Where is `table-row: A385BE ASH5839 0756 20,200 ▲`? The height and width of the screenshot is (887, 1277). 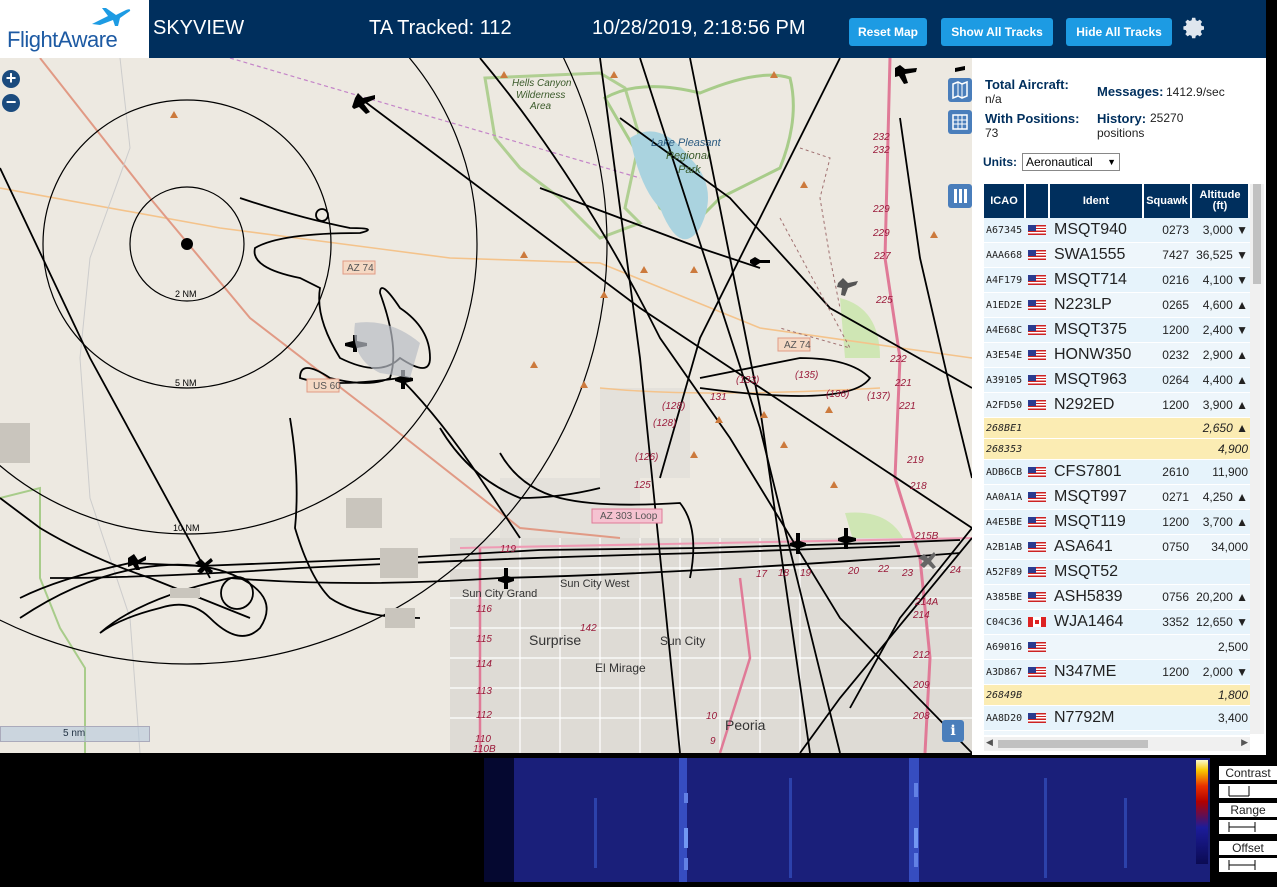 table-row: A385BE ASH5839 0756 20,200 ▲ is located at coordinates (1117, 597).